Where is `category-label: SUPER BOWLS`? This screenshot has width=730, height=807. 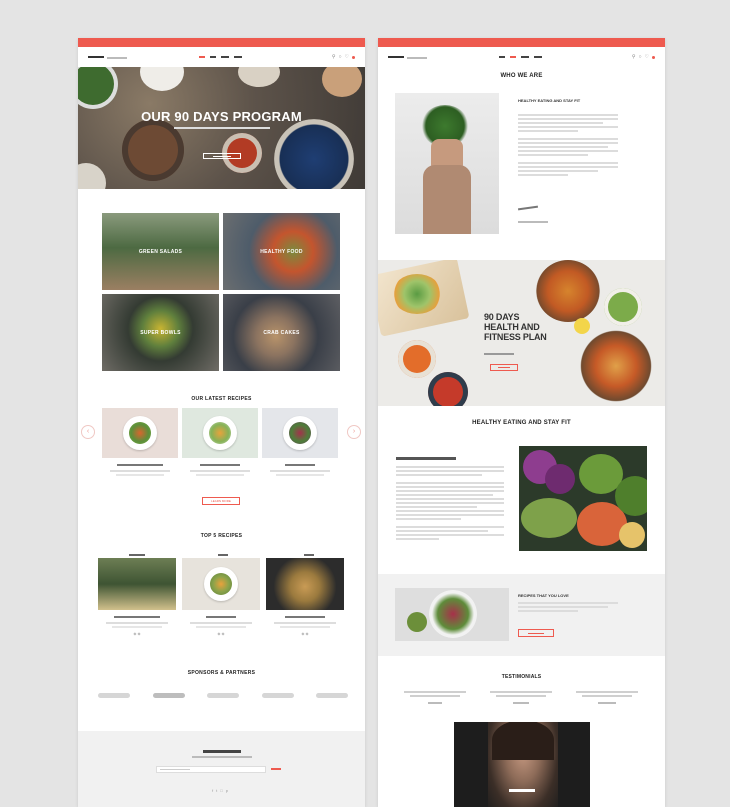
category-label: SUPER BOWLS is located at coordinates (160, 332).